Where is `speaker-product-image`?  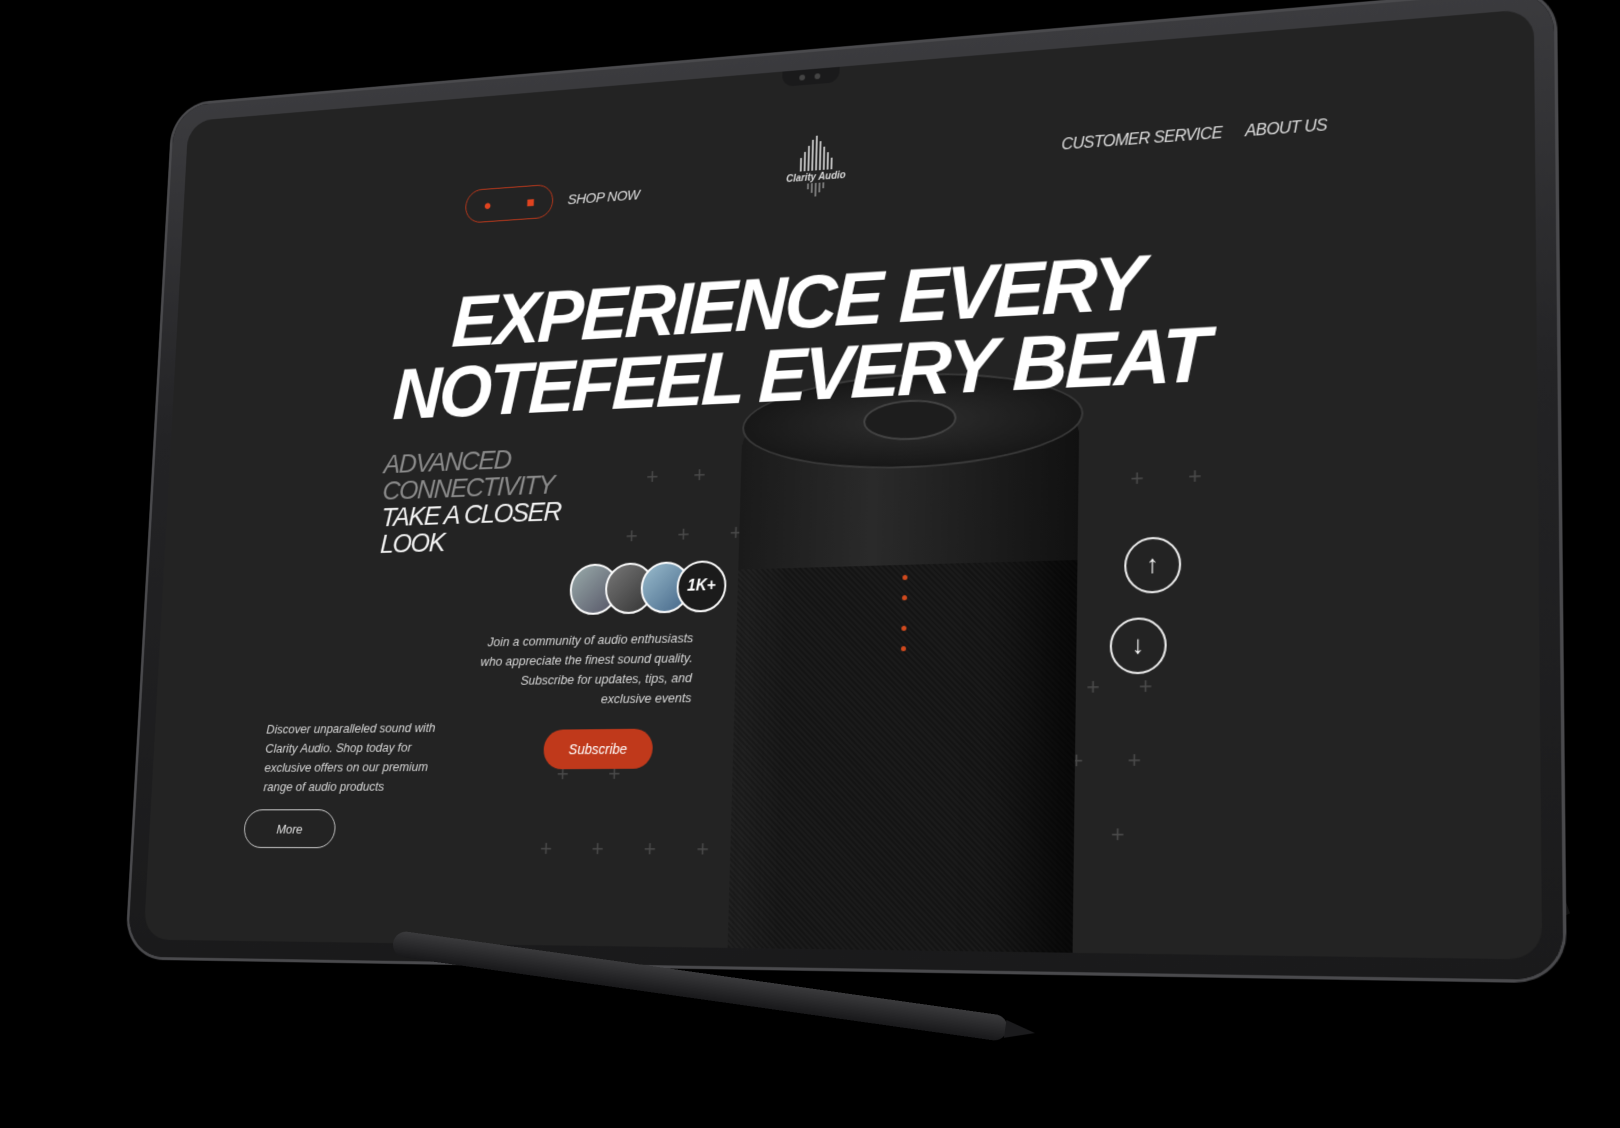
speaker-product-image is located at coordinates (905, 662).